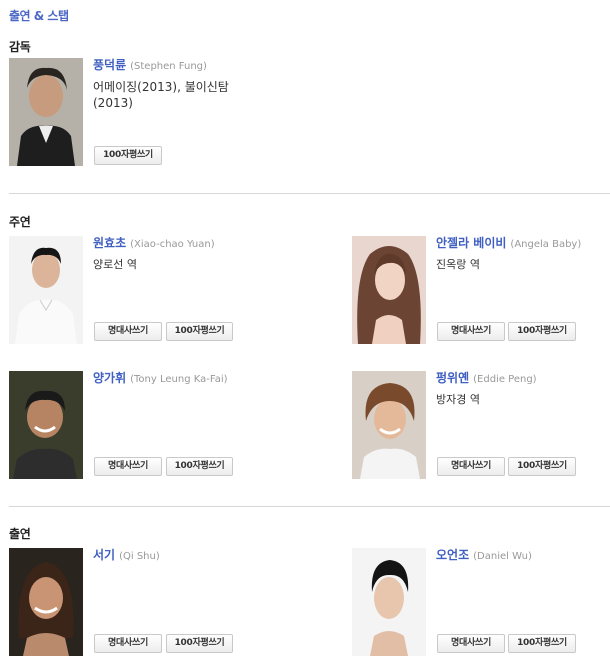 The height and width of the screenshot is (666, 610). I want to click on lead-name-link-3: 양가휘, so click(109, 378).